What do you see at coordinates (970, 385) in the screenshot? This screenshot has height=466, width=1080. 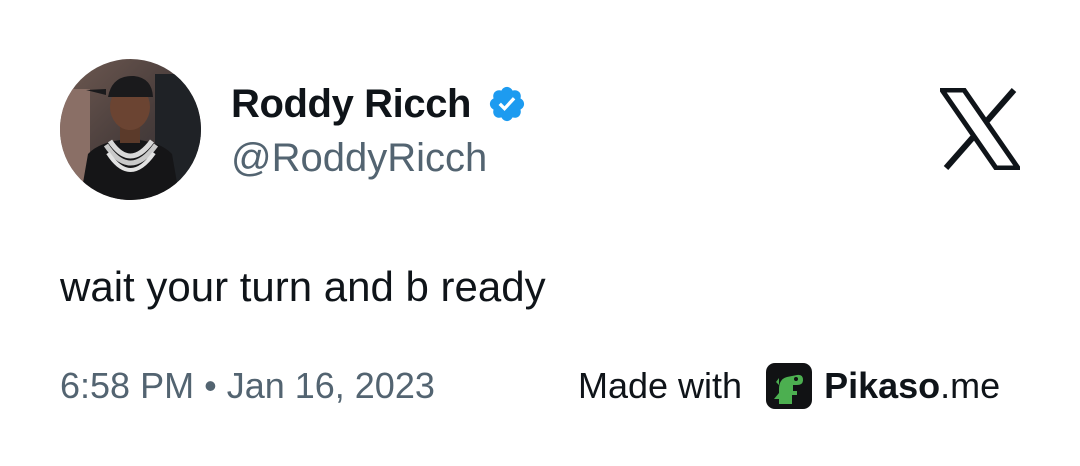 I see `brand-suffix: .me` at bounding box center [970, 385].